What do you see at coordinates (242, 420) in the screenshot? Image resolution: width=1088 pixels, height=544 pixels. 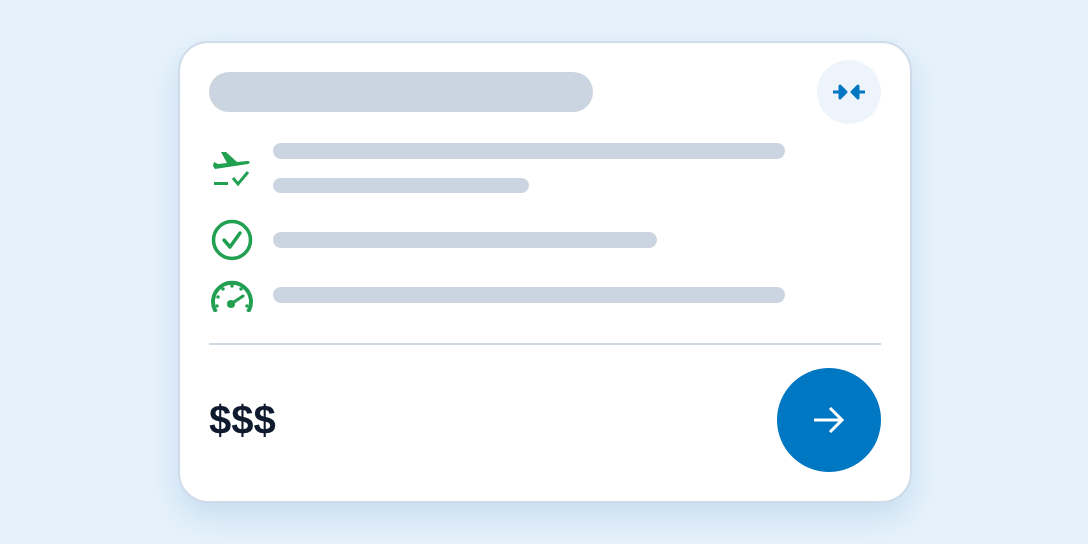 I see `price-level: $$$` at bounding box center [242, 420].